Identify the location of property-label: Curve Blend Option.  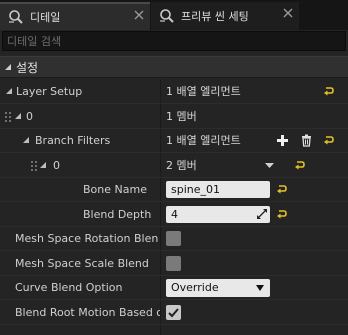
(69, 287).